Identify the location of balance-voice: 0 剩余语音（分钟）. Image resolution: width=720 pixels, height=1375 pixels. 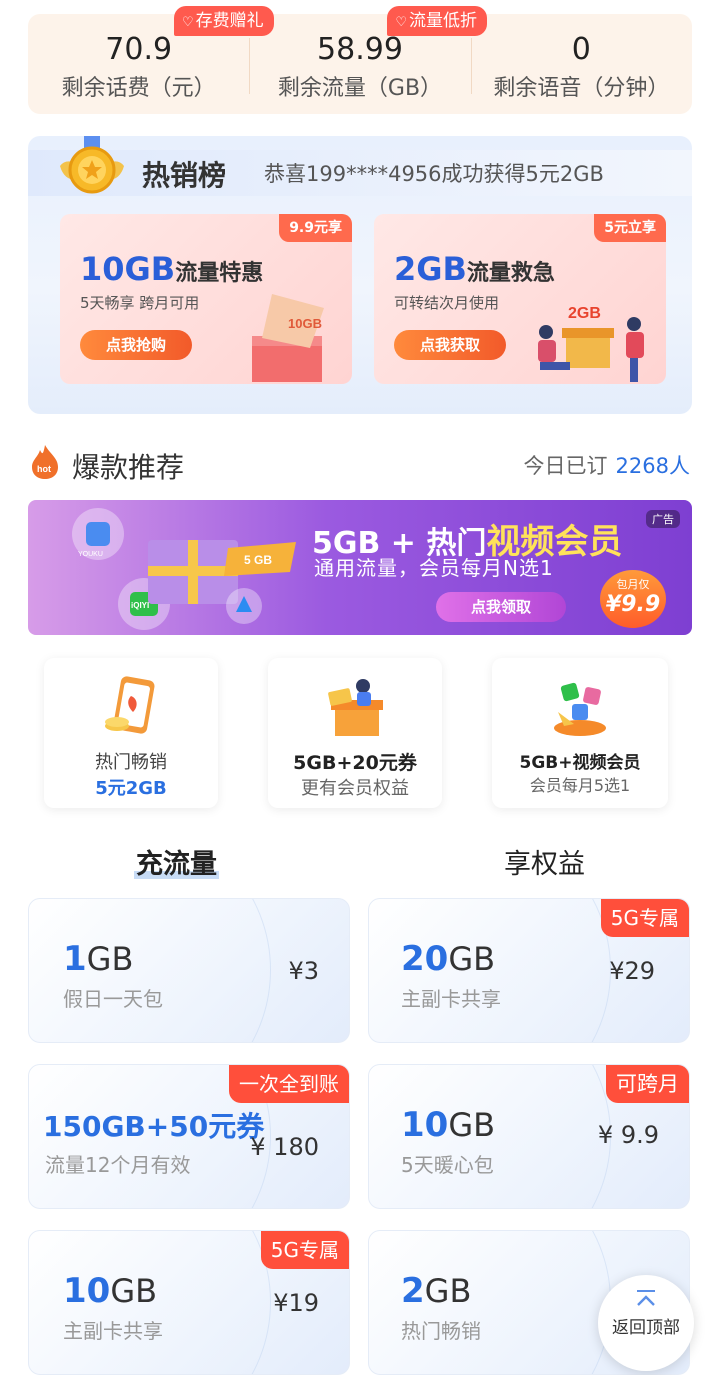
(581, 64).